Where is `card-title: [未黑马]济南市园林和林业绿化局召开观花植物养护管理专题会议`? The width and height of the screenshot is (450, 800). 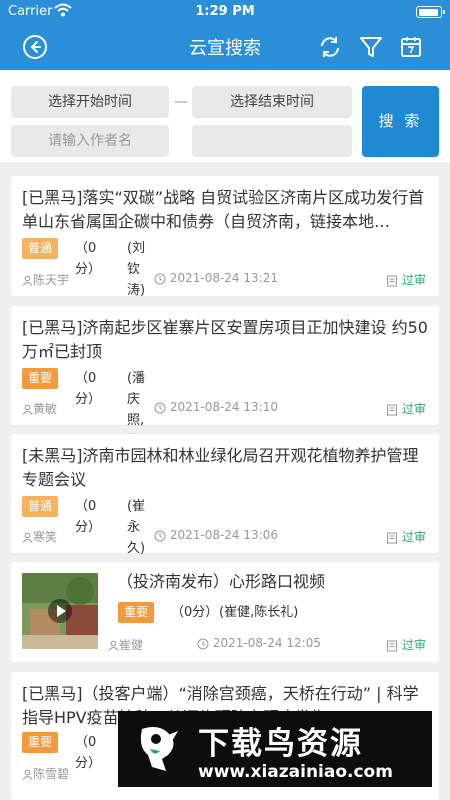 card-title: [未黑马]济南市园林和林业绿化局召开观花植物养护管理专题会议 is located at coordinates (220, 467).